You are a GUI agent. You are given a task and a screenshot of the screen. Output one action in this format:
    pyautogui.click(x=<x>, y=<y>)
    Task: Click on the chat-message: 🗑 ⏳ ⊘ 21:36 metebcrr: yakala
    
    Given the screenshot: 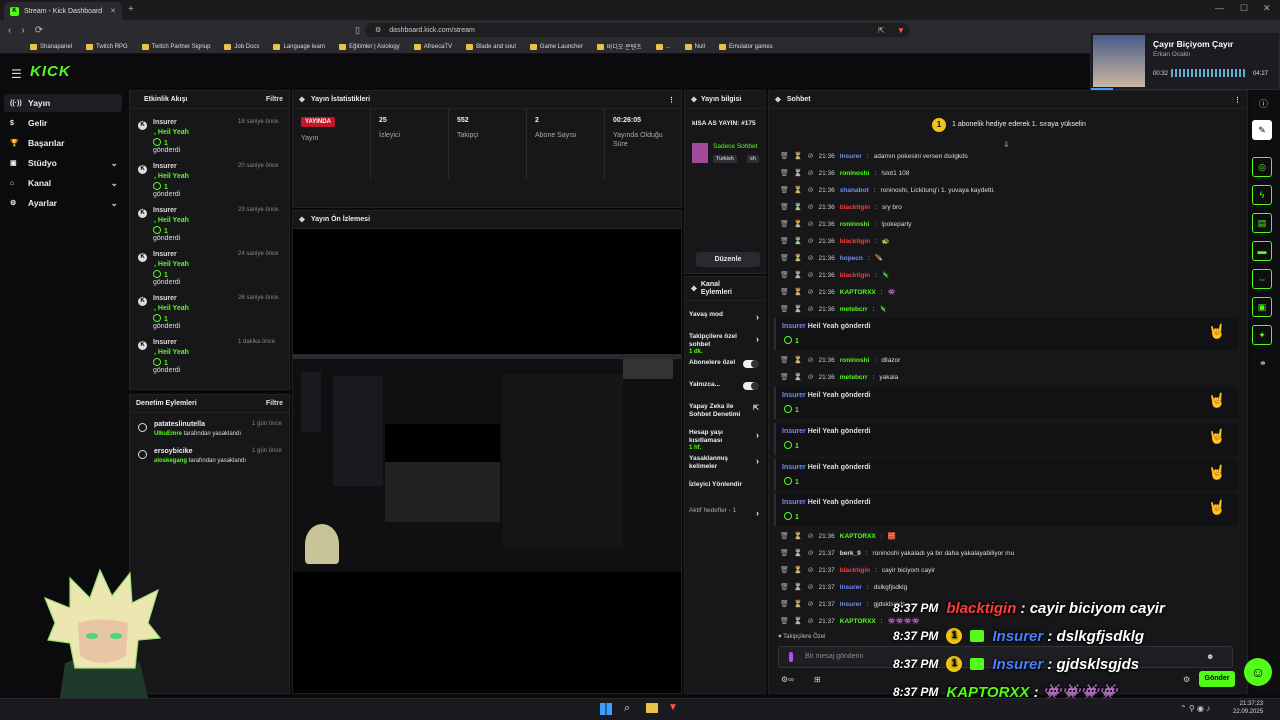 What is the action you would take?
    pyautogui.click(x=839, y=377)
    